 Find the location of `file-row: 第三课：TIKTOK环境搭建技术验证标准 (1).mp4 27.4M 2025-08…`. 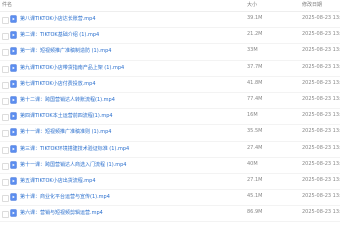

file-row: 第三课：TIKTOK环境搭建技术验证标准 (1).mp4 27.4M 2025-08… is located at coordinates (170, 150).